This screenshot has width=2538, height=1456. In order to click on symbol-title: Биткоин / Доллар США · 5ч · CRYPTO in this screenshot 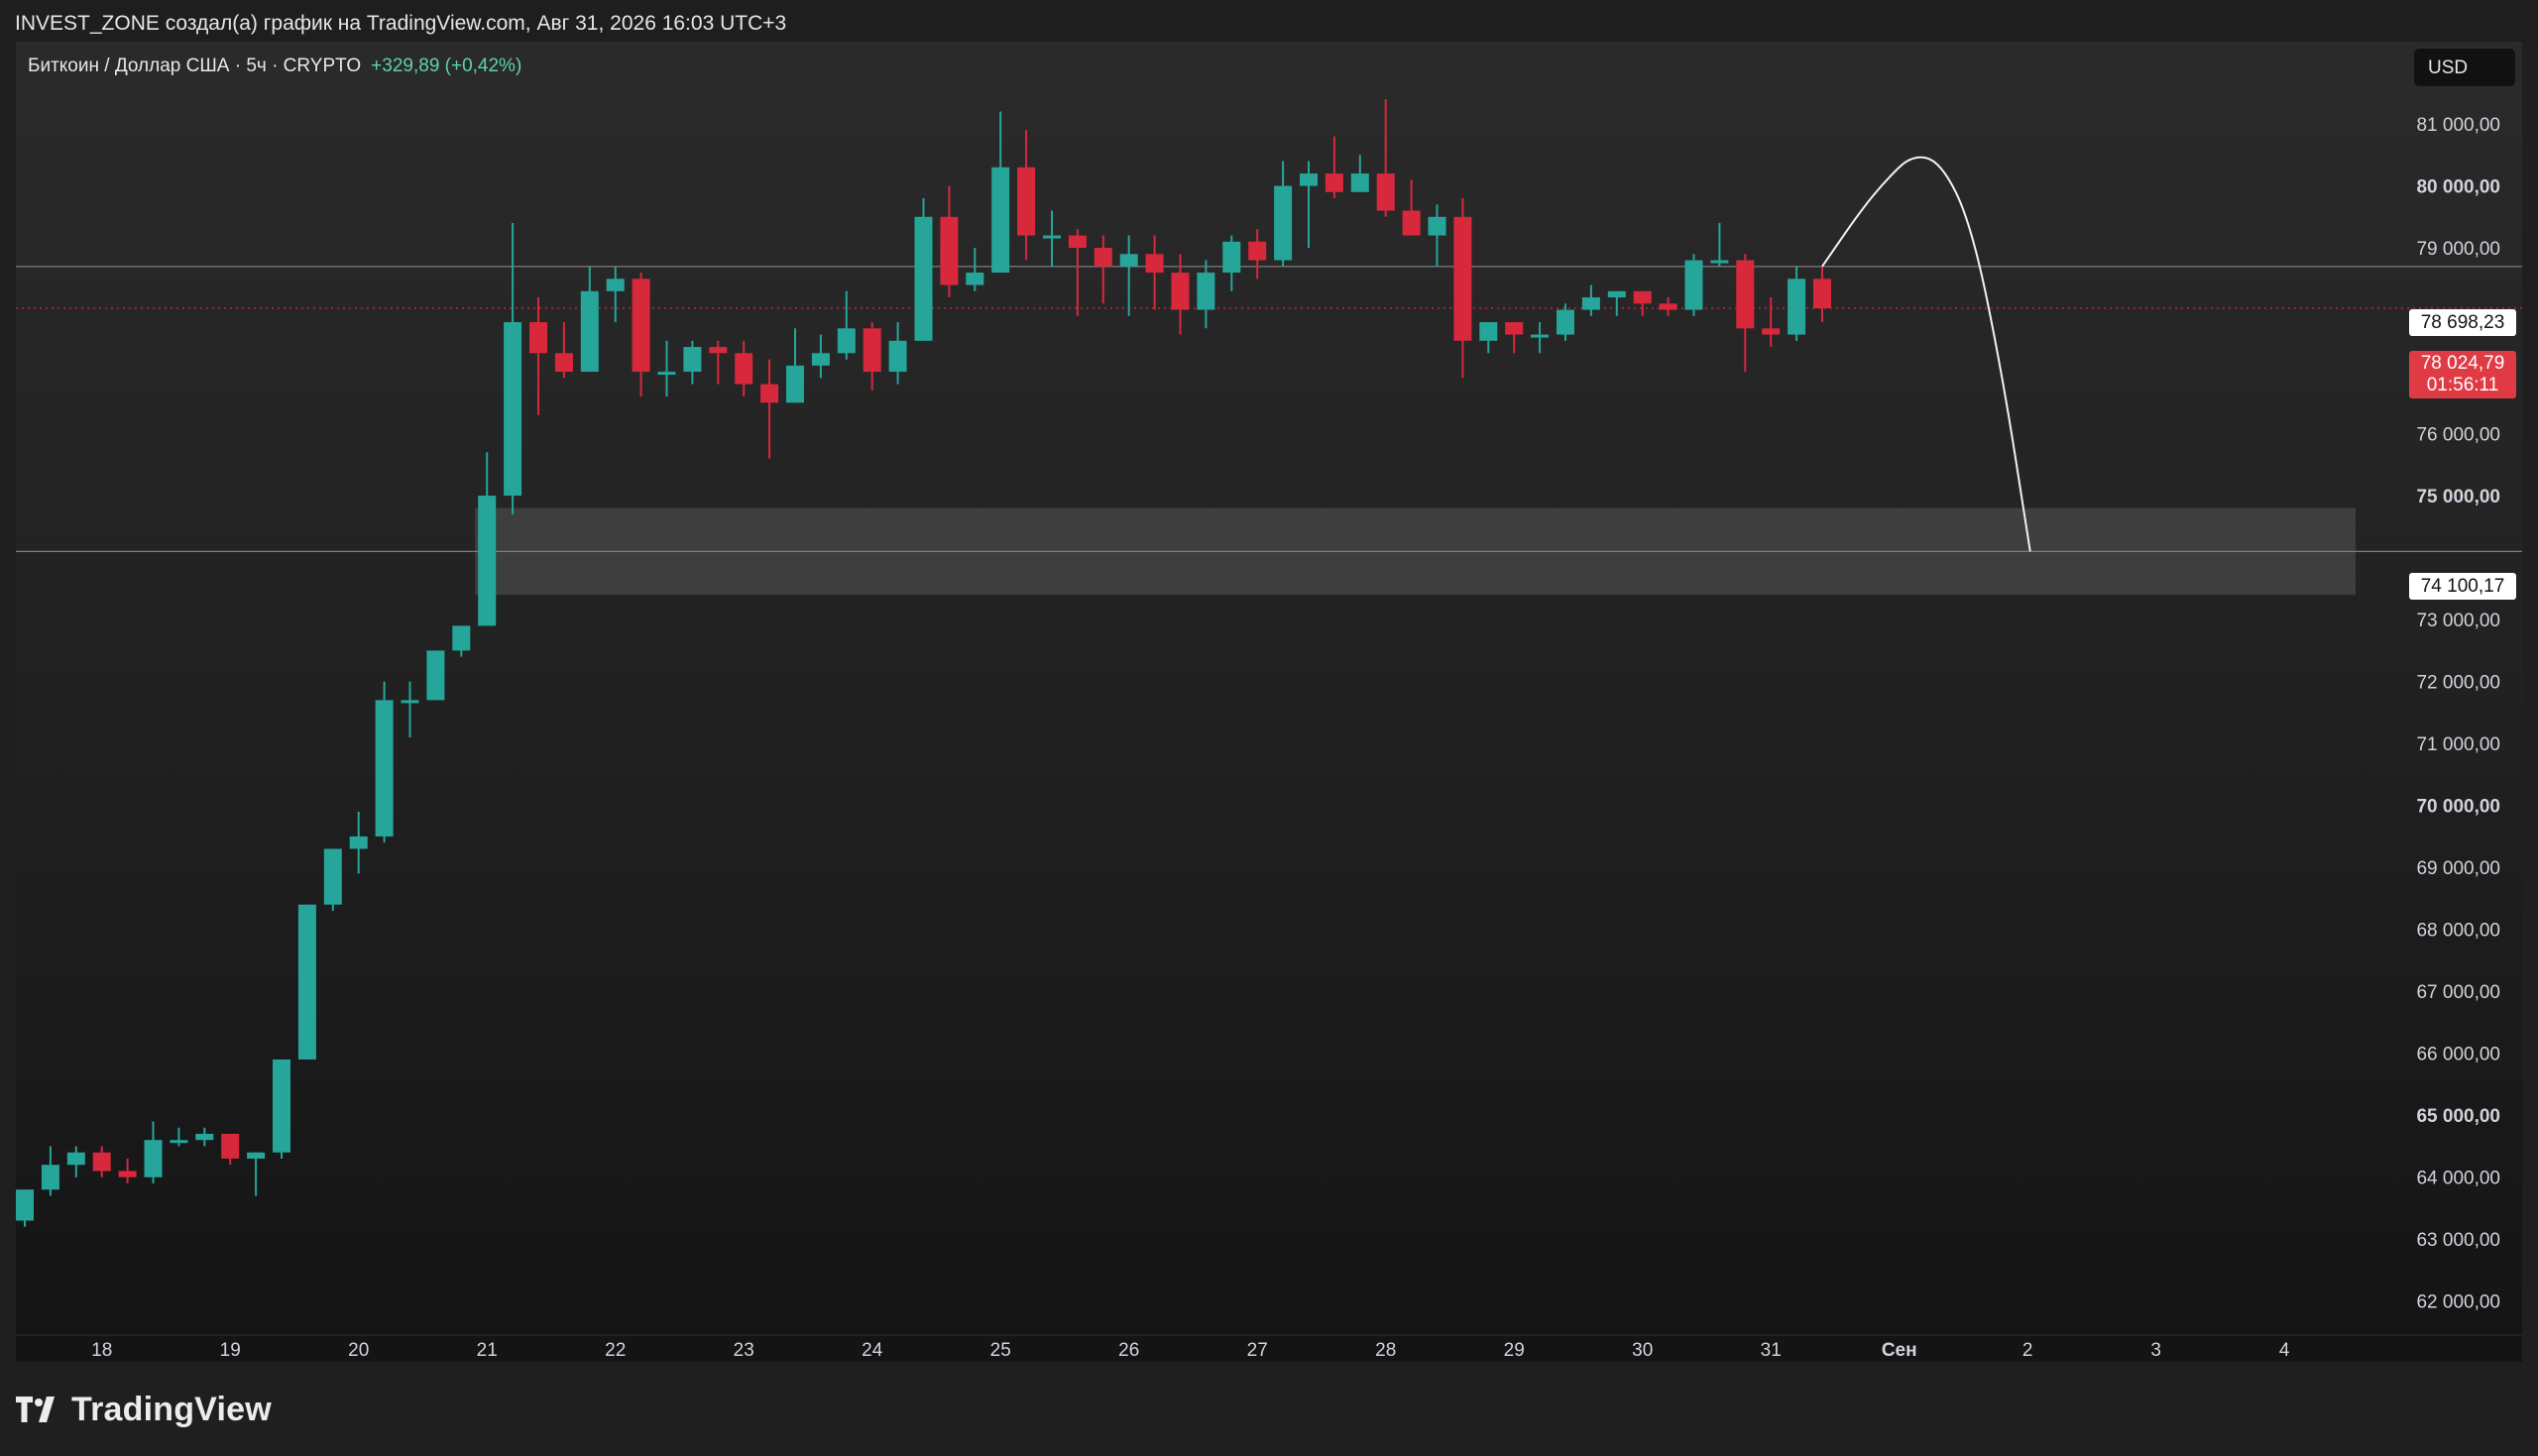, I will do `click(195, 66)`.